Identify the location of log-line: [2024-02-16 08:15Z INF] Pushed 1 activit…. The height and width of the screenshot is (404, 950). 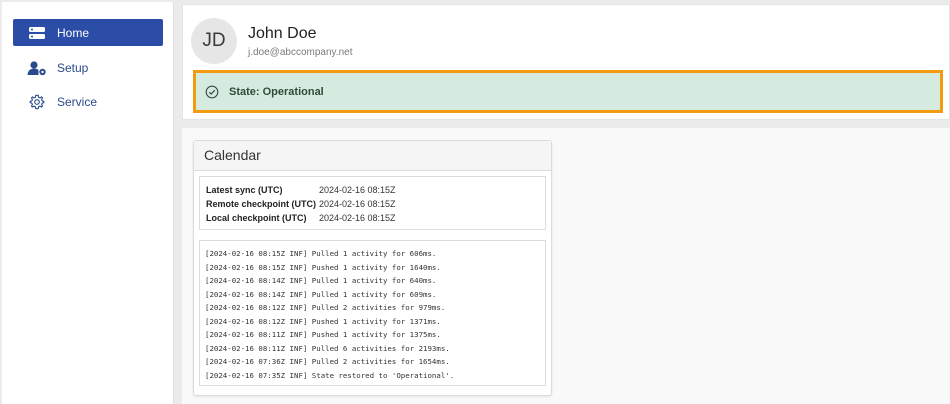
(323, 267).